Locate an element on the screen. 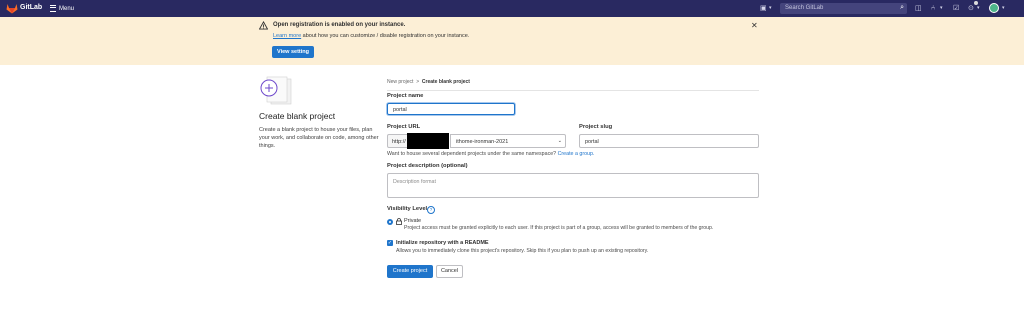 The image size is (1024, 330). namespace-value: ithome-ironman-2021 is located at coordinates (482, 142).